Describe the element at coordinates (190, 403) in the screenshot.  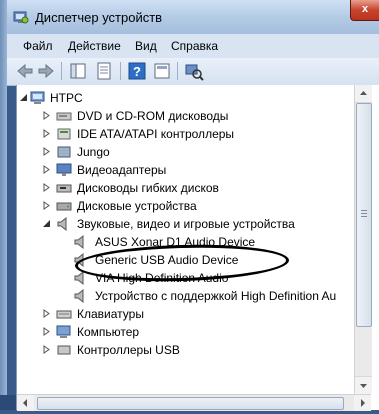
I see `horizontal-scroll-thumb` at that location.